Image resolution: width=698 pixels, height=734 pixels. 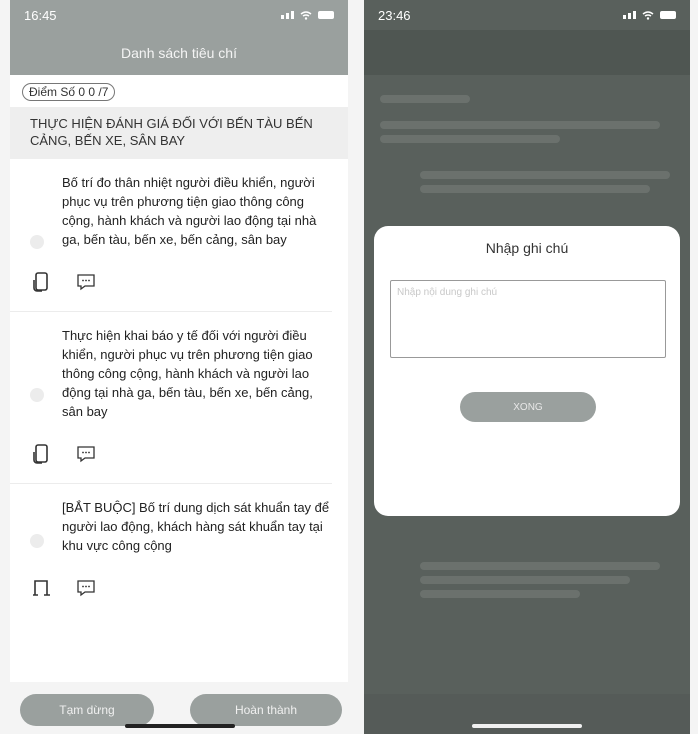 What do you see at coordinates (266, 710) in the screenshot?
I see `finish-button: Hoàn thành` at bounding box center [266, 710].